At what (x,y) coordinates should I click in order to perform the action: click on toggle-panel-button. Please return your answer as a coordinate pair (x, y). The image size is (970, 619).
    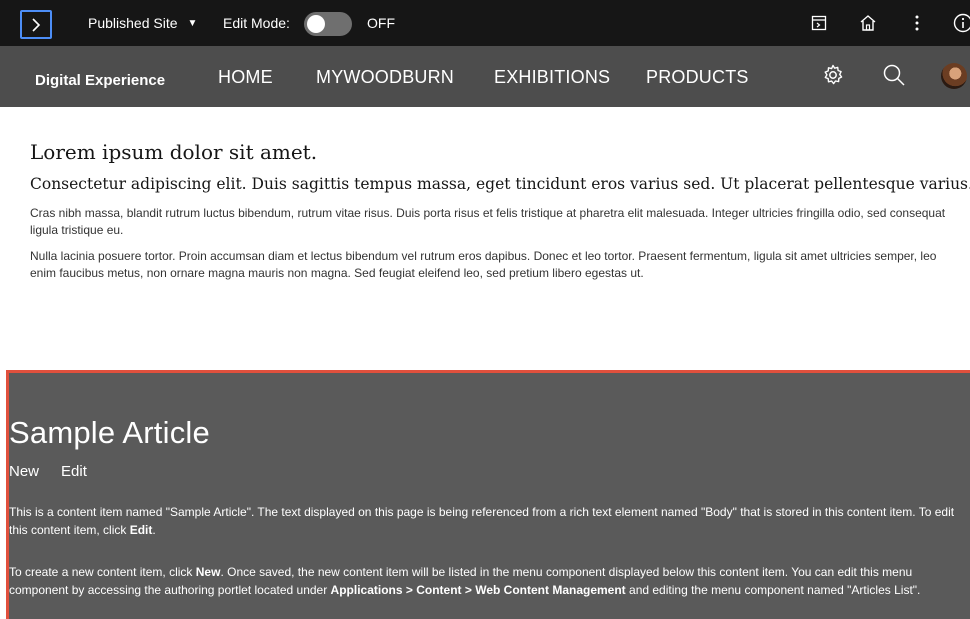
    Looking at the image, I should click on (36, 24).